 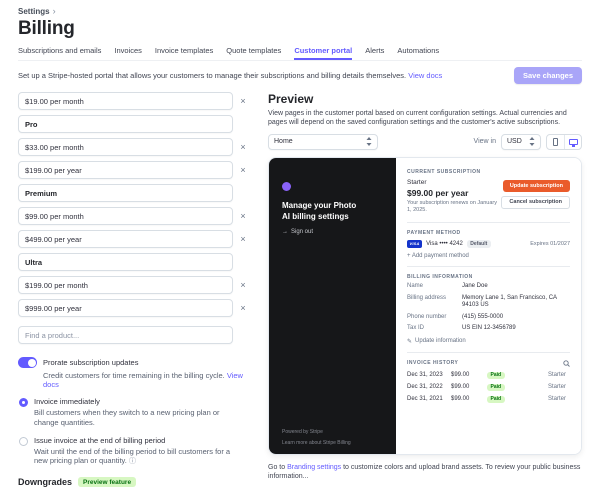 I want to click on invoice-row: Dec 31, 2023 $99.00 Paid Starter, so click(x=488, y=375).